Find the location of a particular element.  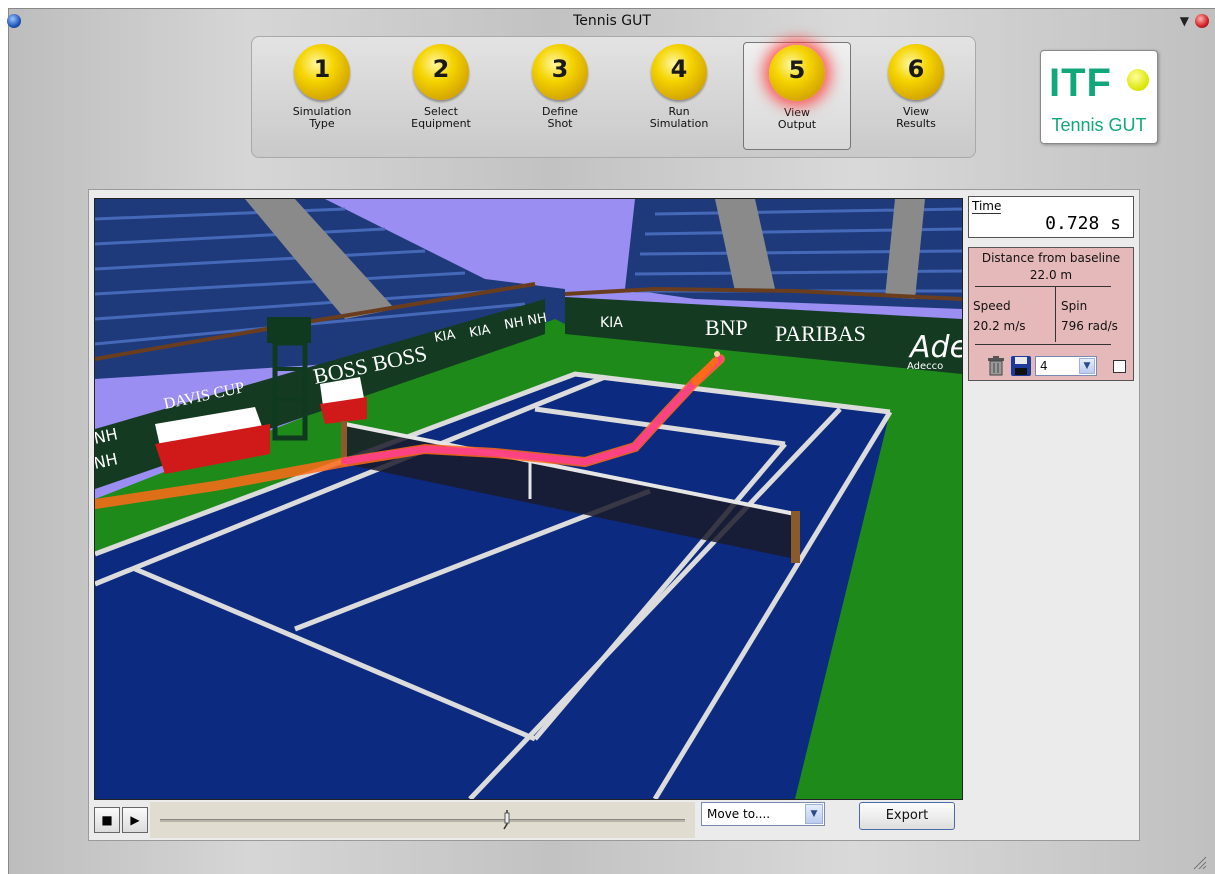

step-label: Select Equipment is located at coordinates (441, 117).